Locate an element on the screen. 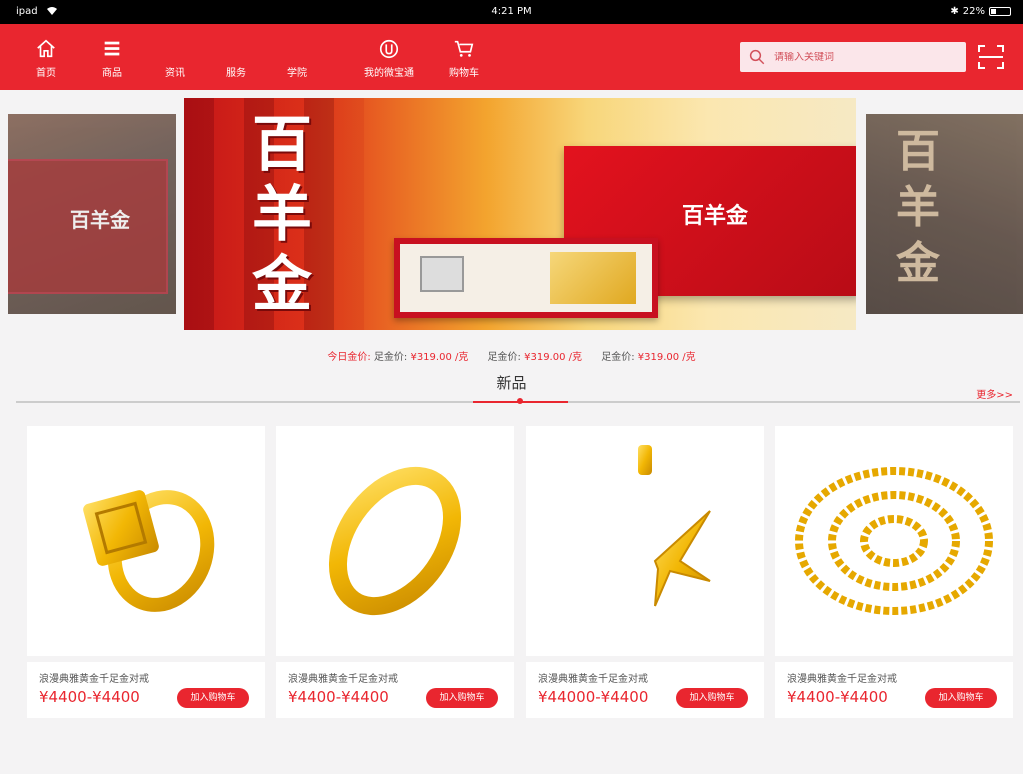 Image resolution: width=1023 pixels, height=774 pixels. search-box is located at coordinates (853, 57).